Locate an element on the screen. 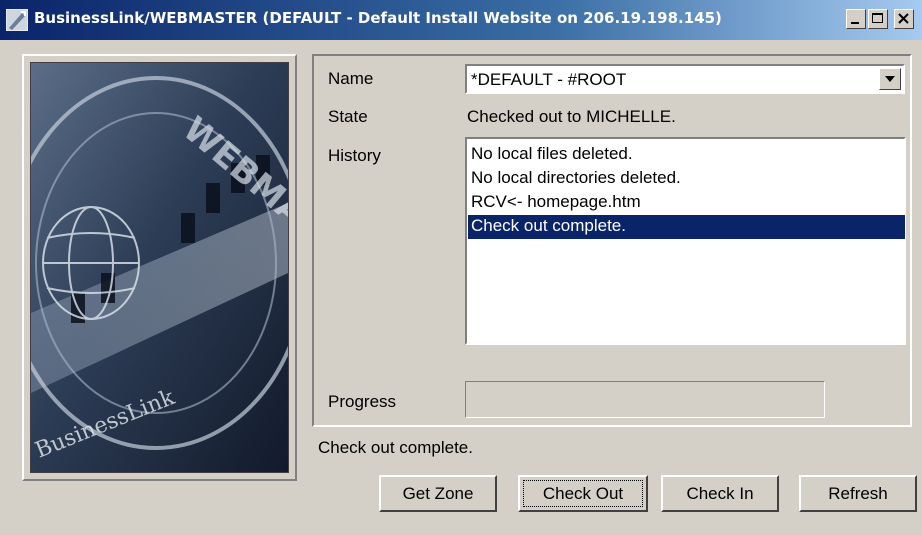  progress-bar is located at coordinates (645, 399).